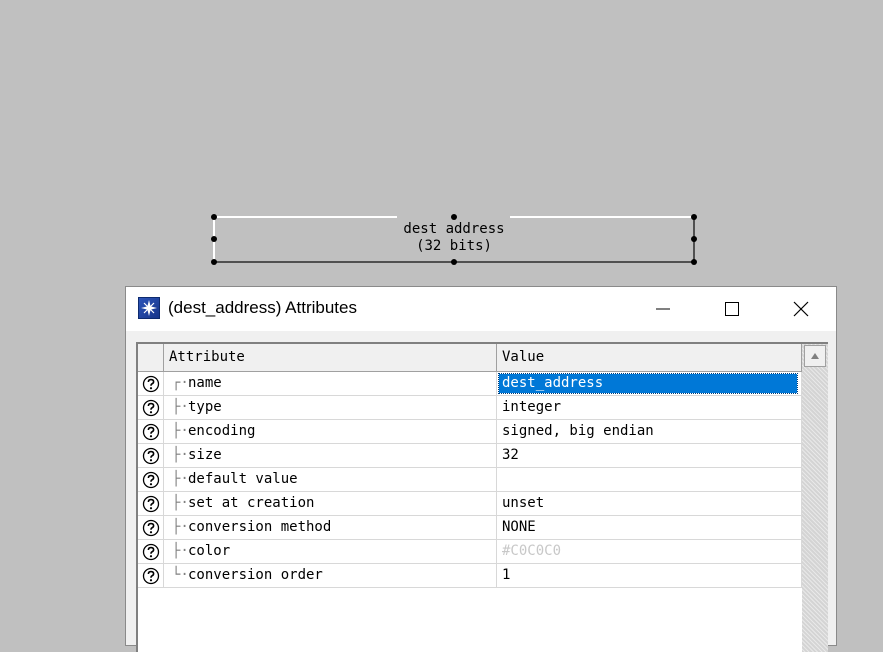 This screenshot has width=883, height=652. I want to click on attribute-value-cell: integer, so click(649, 407).